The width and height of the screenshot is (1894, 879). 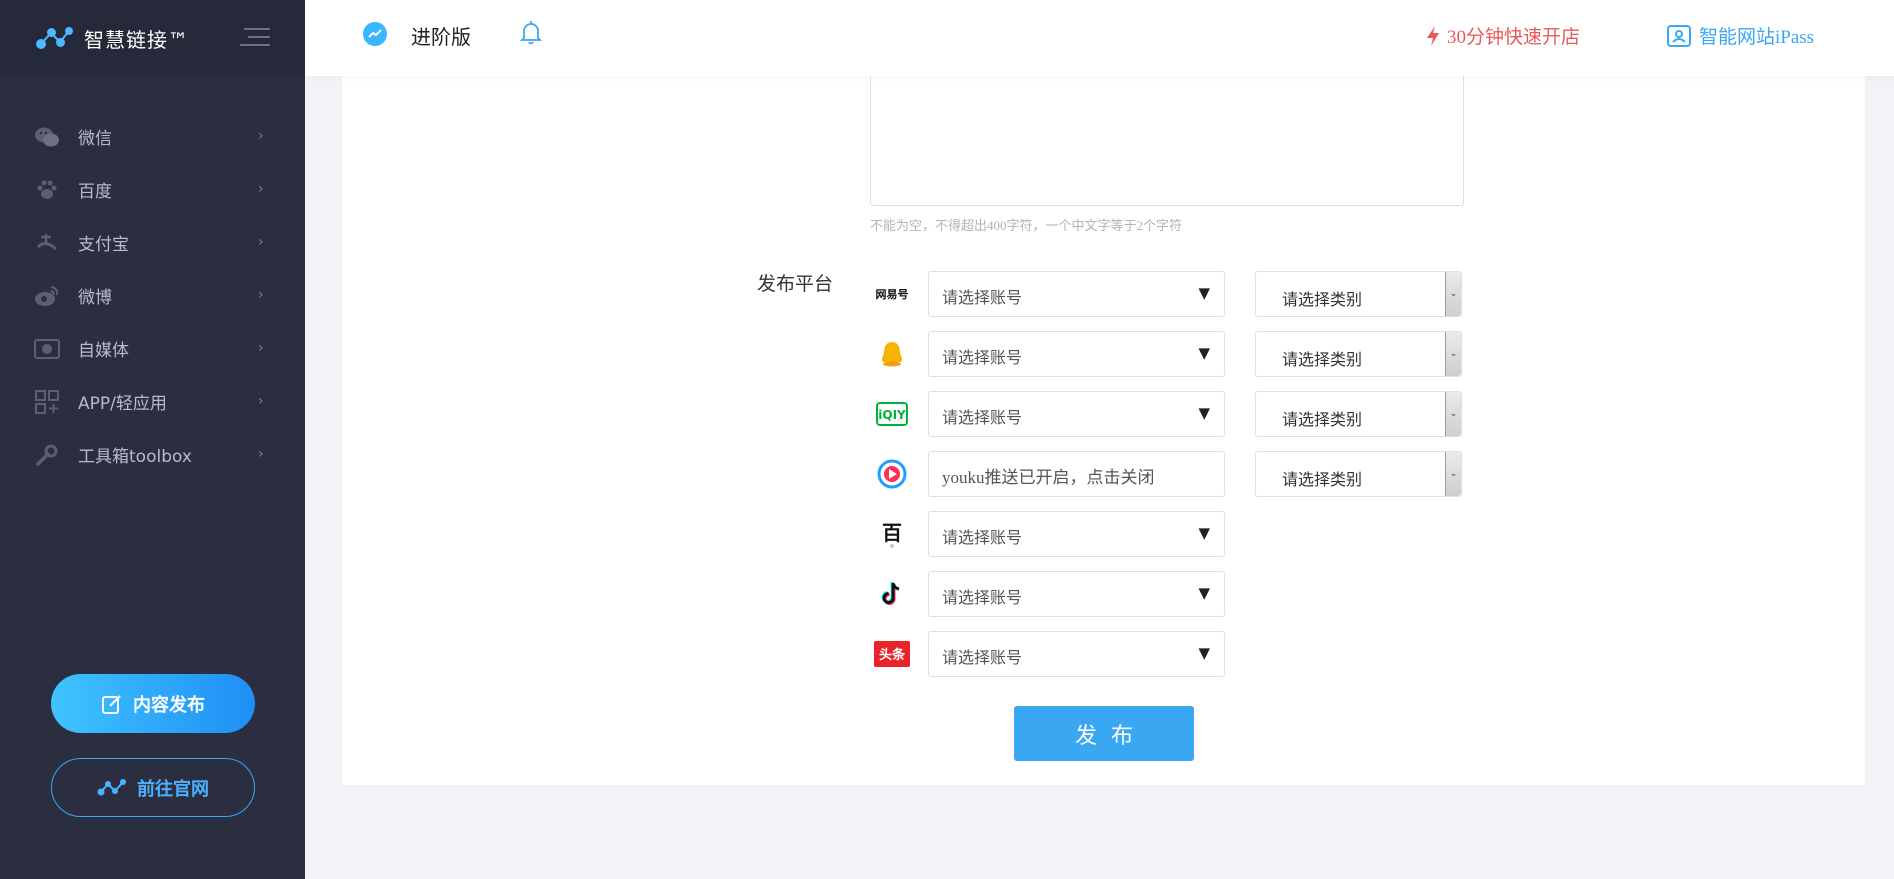 I want to click on sidebar-item-label: 微博, so click(x=95, y=298).